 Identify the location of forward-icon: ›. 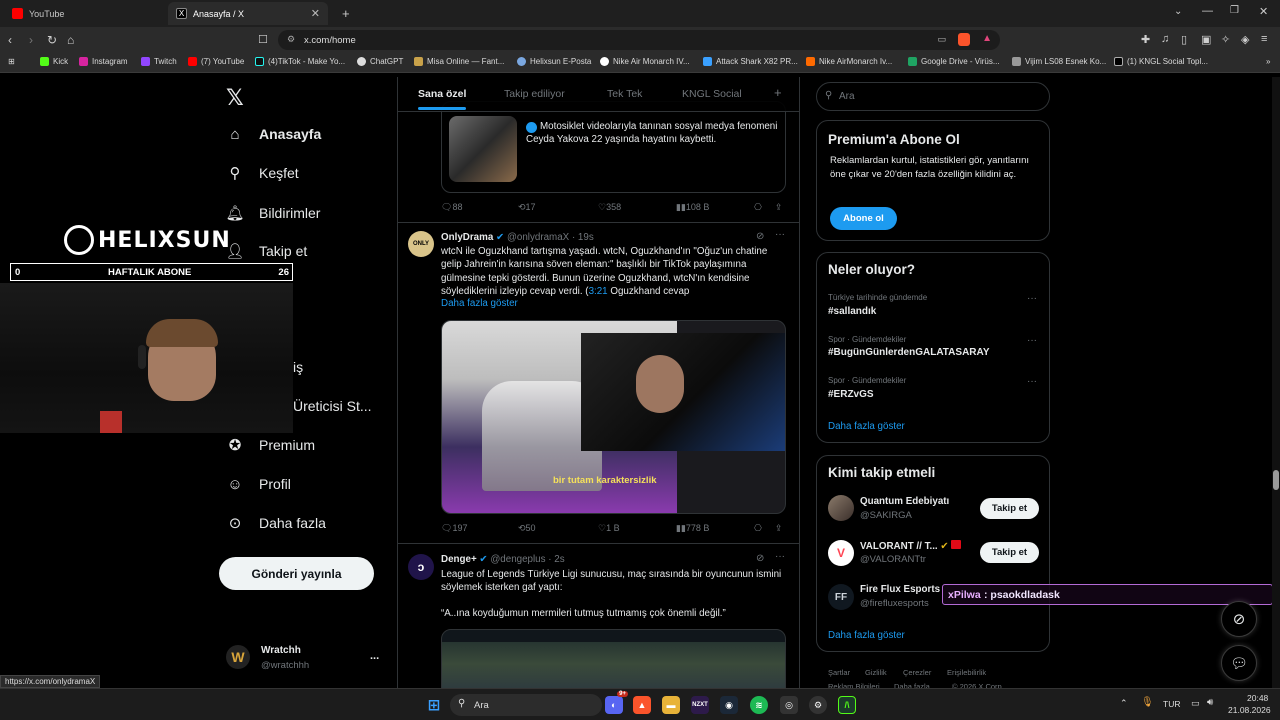
(31, 40).